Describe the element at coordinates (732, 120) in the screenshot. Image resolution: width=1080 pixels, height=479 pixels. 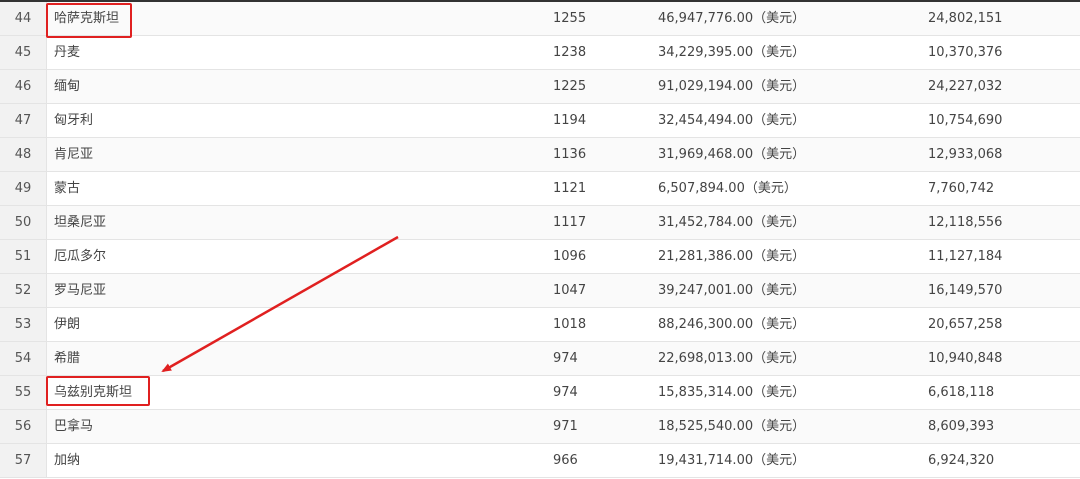
I see `gdp-cell: 32,454,494.00（美元）` at that location.